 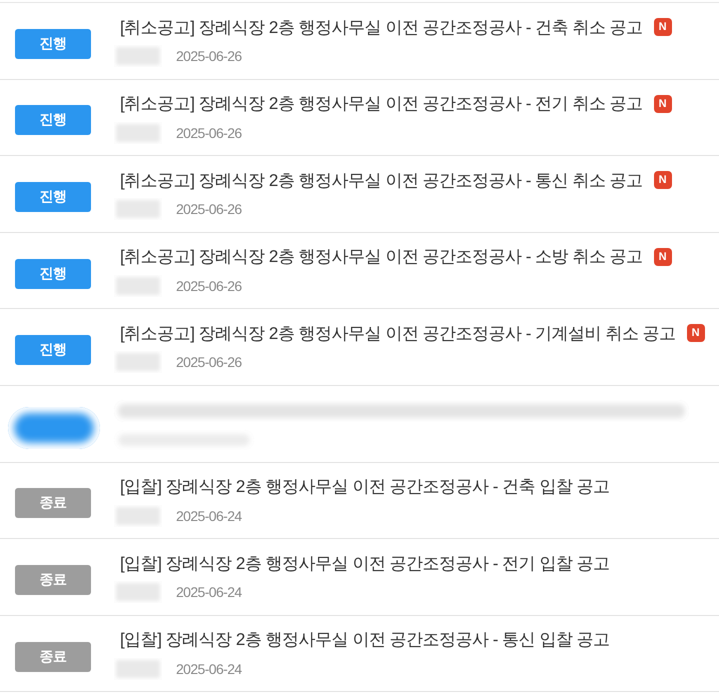 What do you see at coordinates (365, 640) in the screenshot?
I see `post-title-link: [입찰] 장례식장 2층 행정사무실 이전 공간조정공사 - 통신 입찰 공고` at bounding box center [365, 640].